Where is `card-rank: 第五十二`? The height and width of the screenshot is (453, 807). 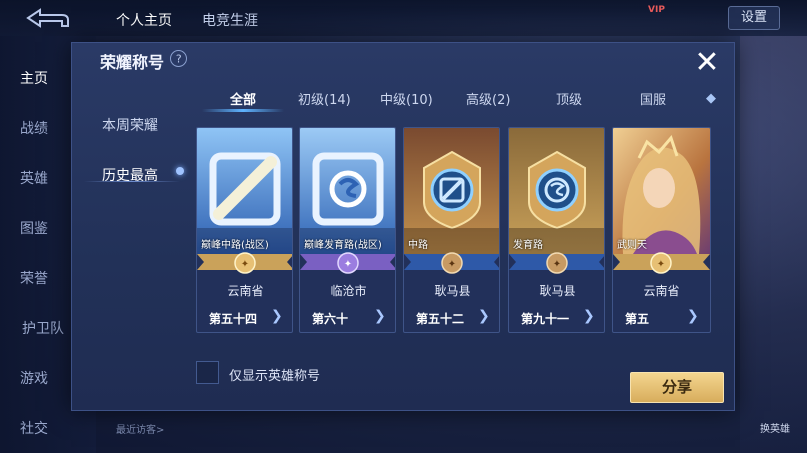
card-rank: 第五十二 is located at coordinates (440, 319).